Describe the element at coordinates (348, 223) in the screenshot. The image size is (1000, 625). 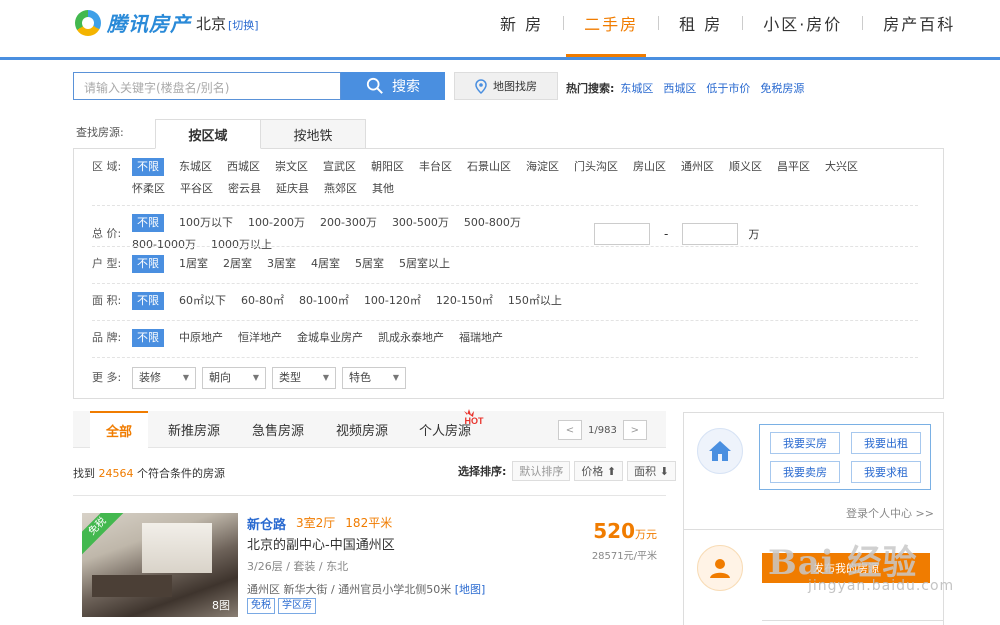
I see `price-option: 200-300万` at that location.